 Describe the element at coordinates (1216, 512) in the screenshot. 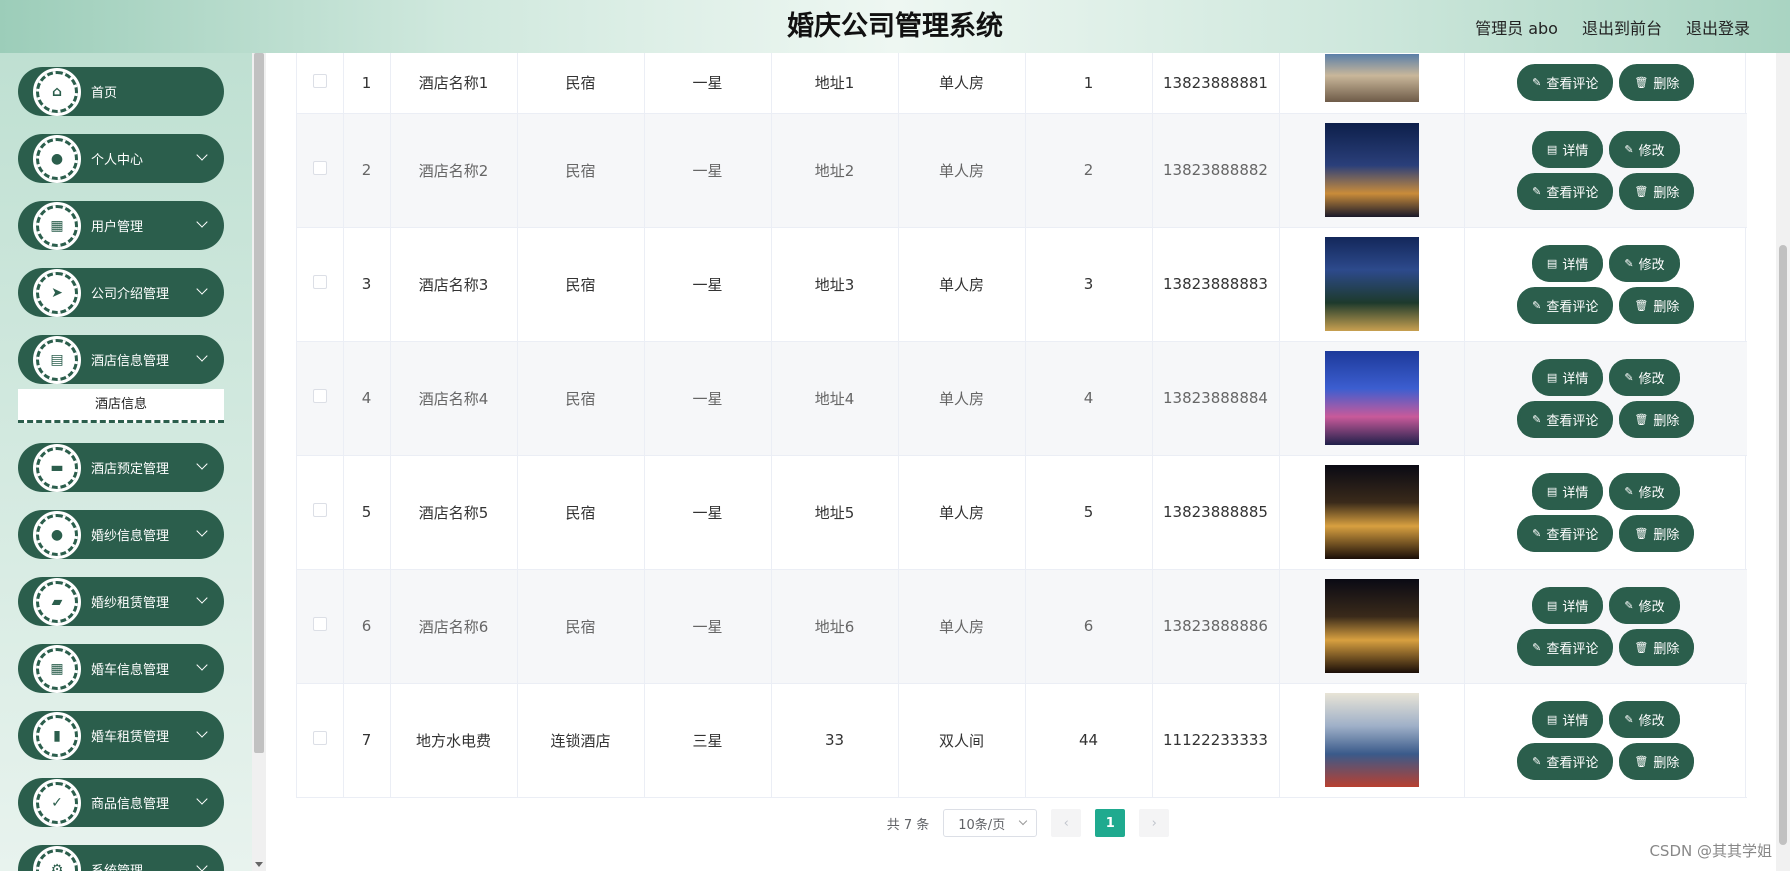

I see `phone-cell: 13823888885` at that location.